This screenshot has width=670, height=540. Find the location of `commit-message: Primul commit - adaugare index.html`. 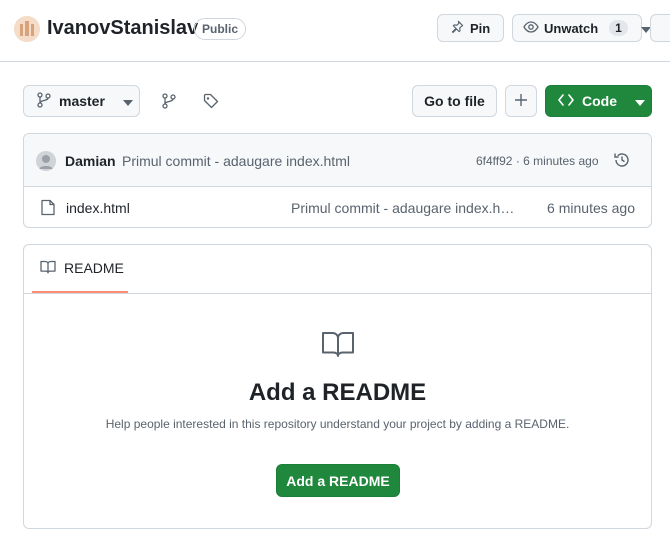

commit-message: Primul commit - adaugare index.html is located at coordinates (236, 161).